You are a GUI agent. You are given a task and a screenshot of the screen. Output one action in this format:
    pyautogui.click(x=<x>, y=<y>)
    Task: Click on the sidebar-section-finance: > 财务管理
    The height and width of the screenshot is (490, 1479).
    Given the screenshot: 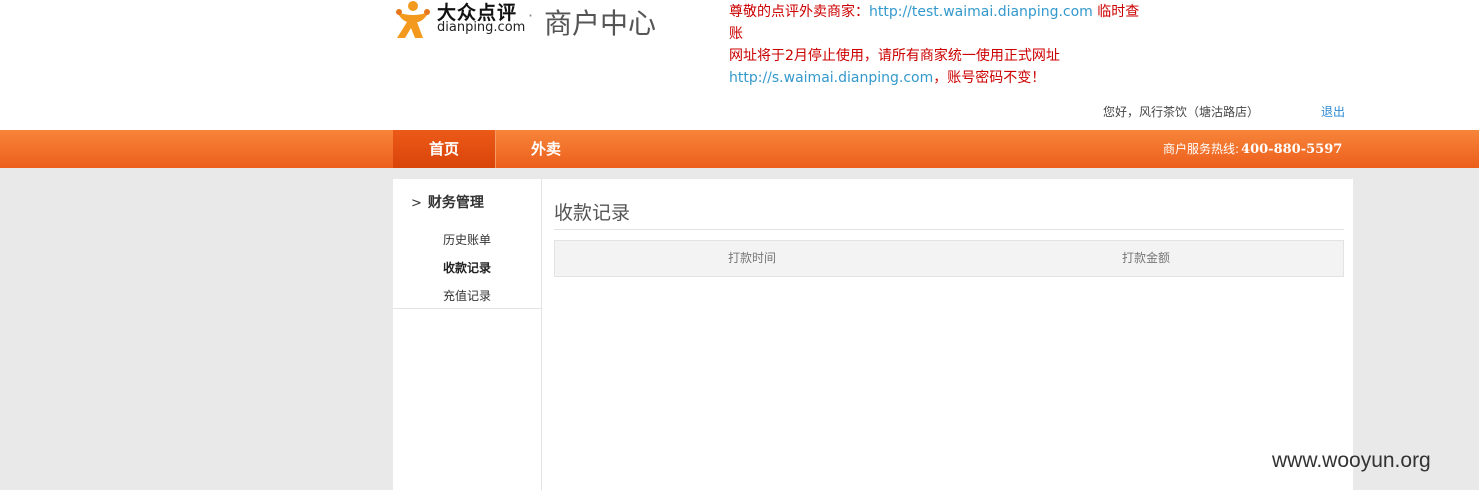 What is the action you would take?
    pyautogui.click(x=447, y=202)
    